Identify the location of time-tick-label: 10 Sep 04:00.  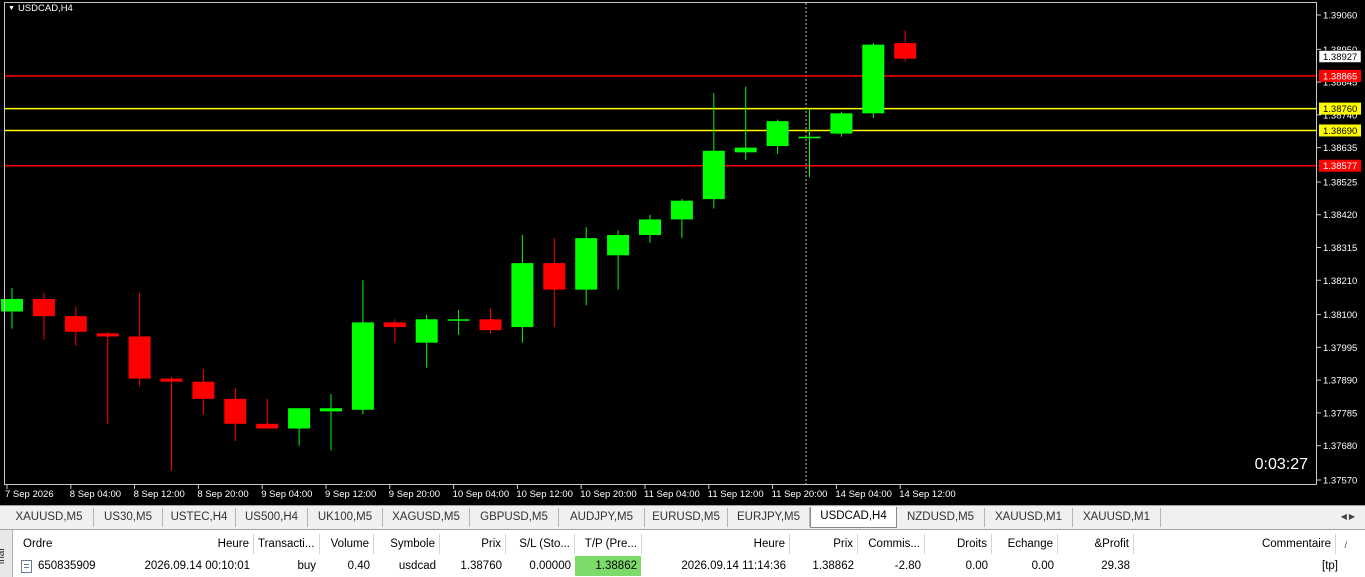
(481, 494).